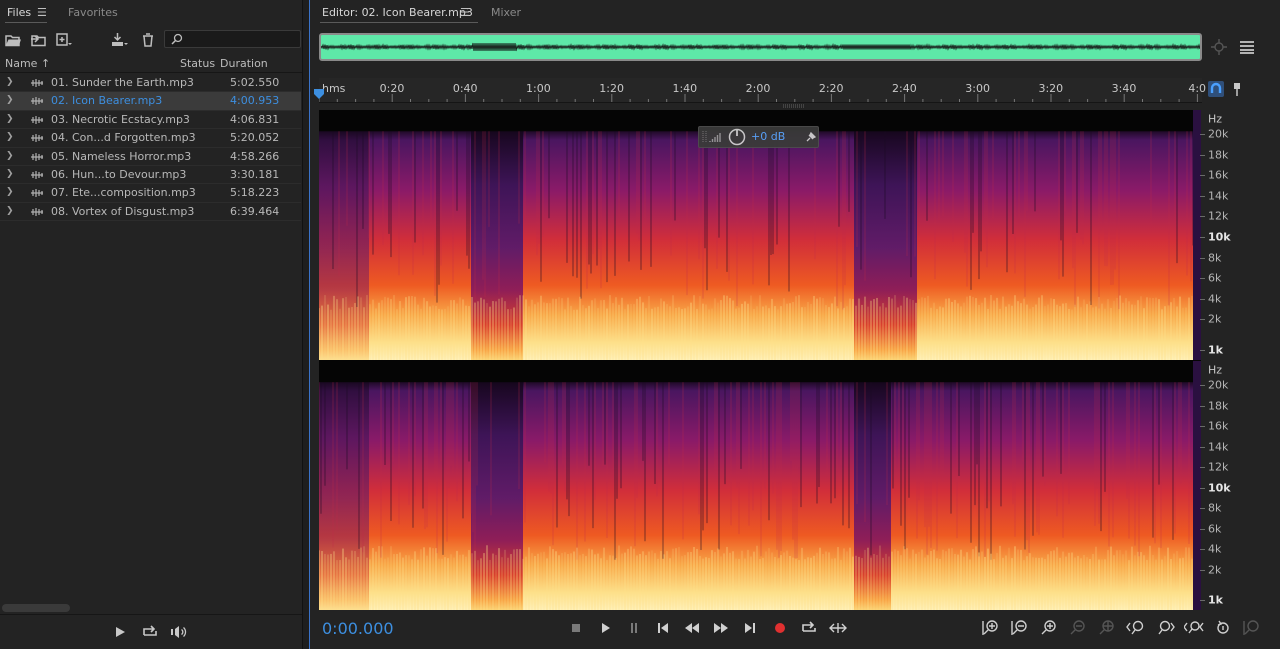 The image size is (1280, 649). Describe the element at coordinates (1194, 628) in the screenshot. I see `zoom-to-full-range-button` at that location.